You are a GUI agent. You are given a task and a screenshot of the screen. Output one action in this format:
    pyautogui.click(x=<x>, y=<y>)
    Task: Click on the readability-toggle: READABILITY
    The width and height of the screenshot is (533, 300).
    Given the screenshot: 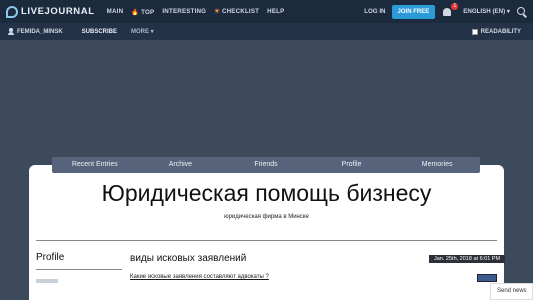 What is the action you would take?
    pyautogui.click(x=496, y=31)
    